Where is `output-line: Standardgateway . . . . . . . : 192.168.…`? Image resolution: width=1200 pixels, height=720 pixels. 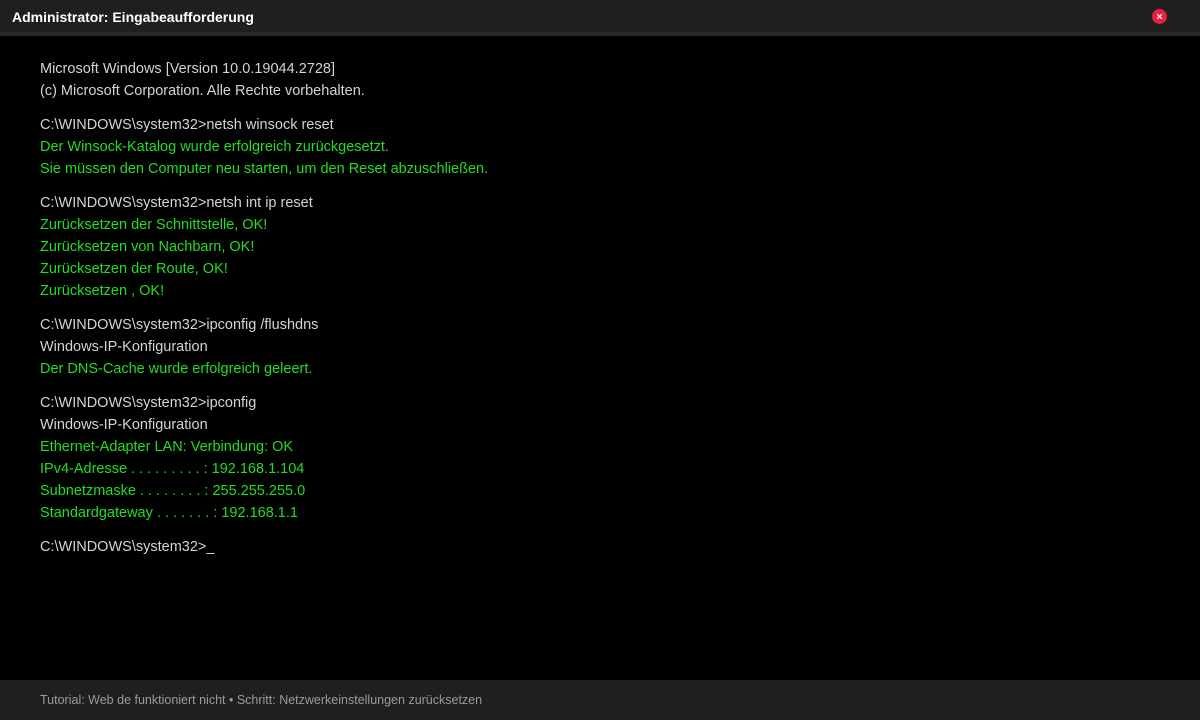 output-line: Standardgateway . . . . . . . : 192.168.… is located at coordinates (169, 513).